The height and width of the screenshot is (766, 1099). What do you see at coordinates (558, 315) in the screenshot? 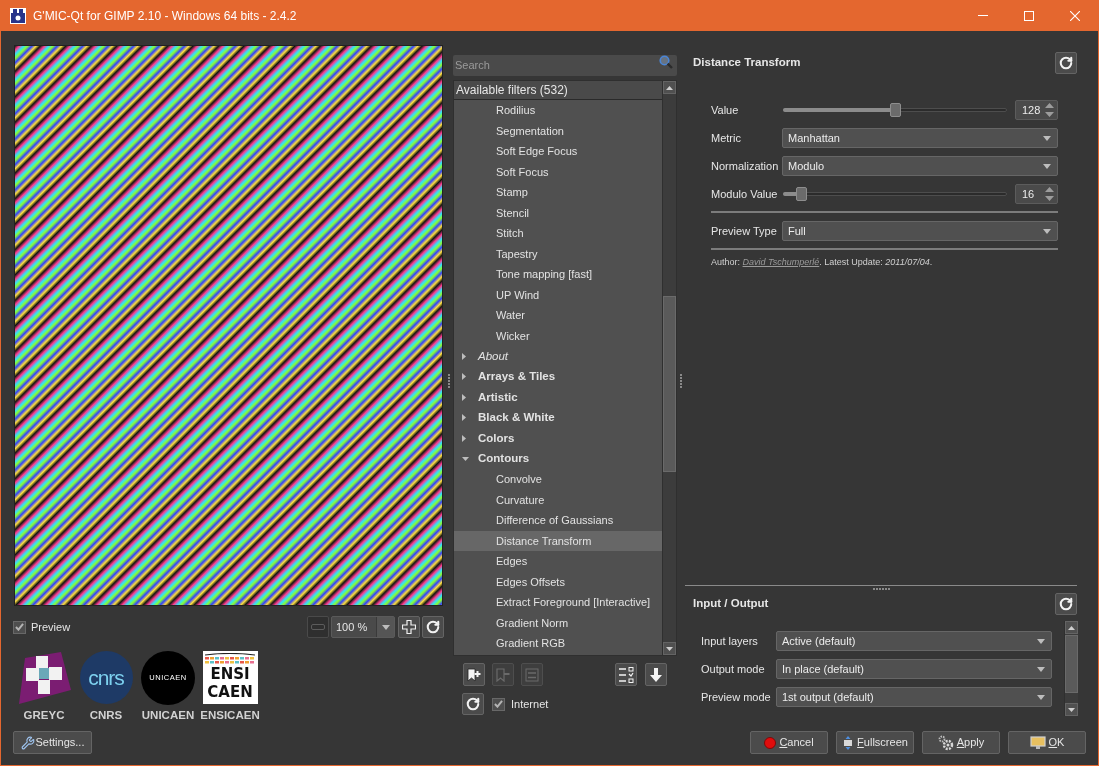
I see `filter-item: Water` at bounding box center [558, 315].